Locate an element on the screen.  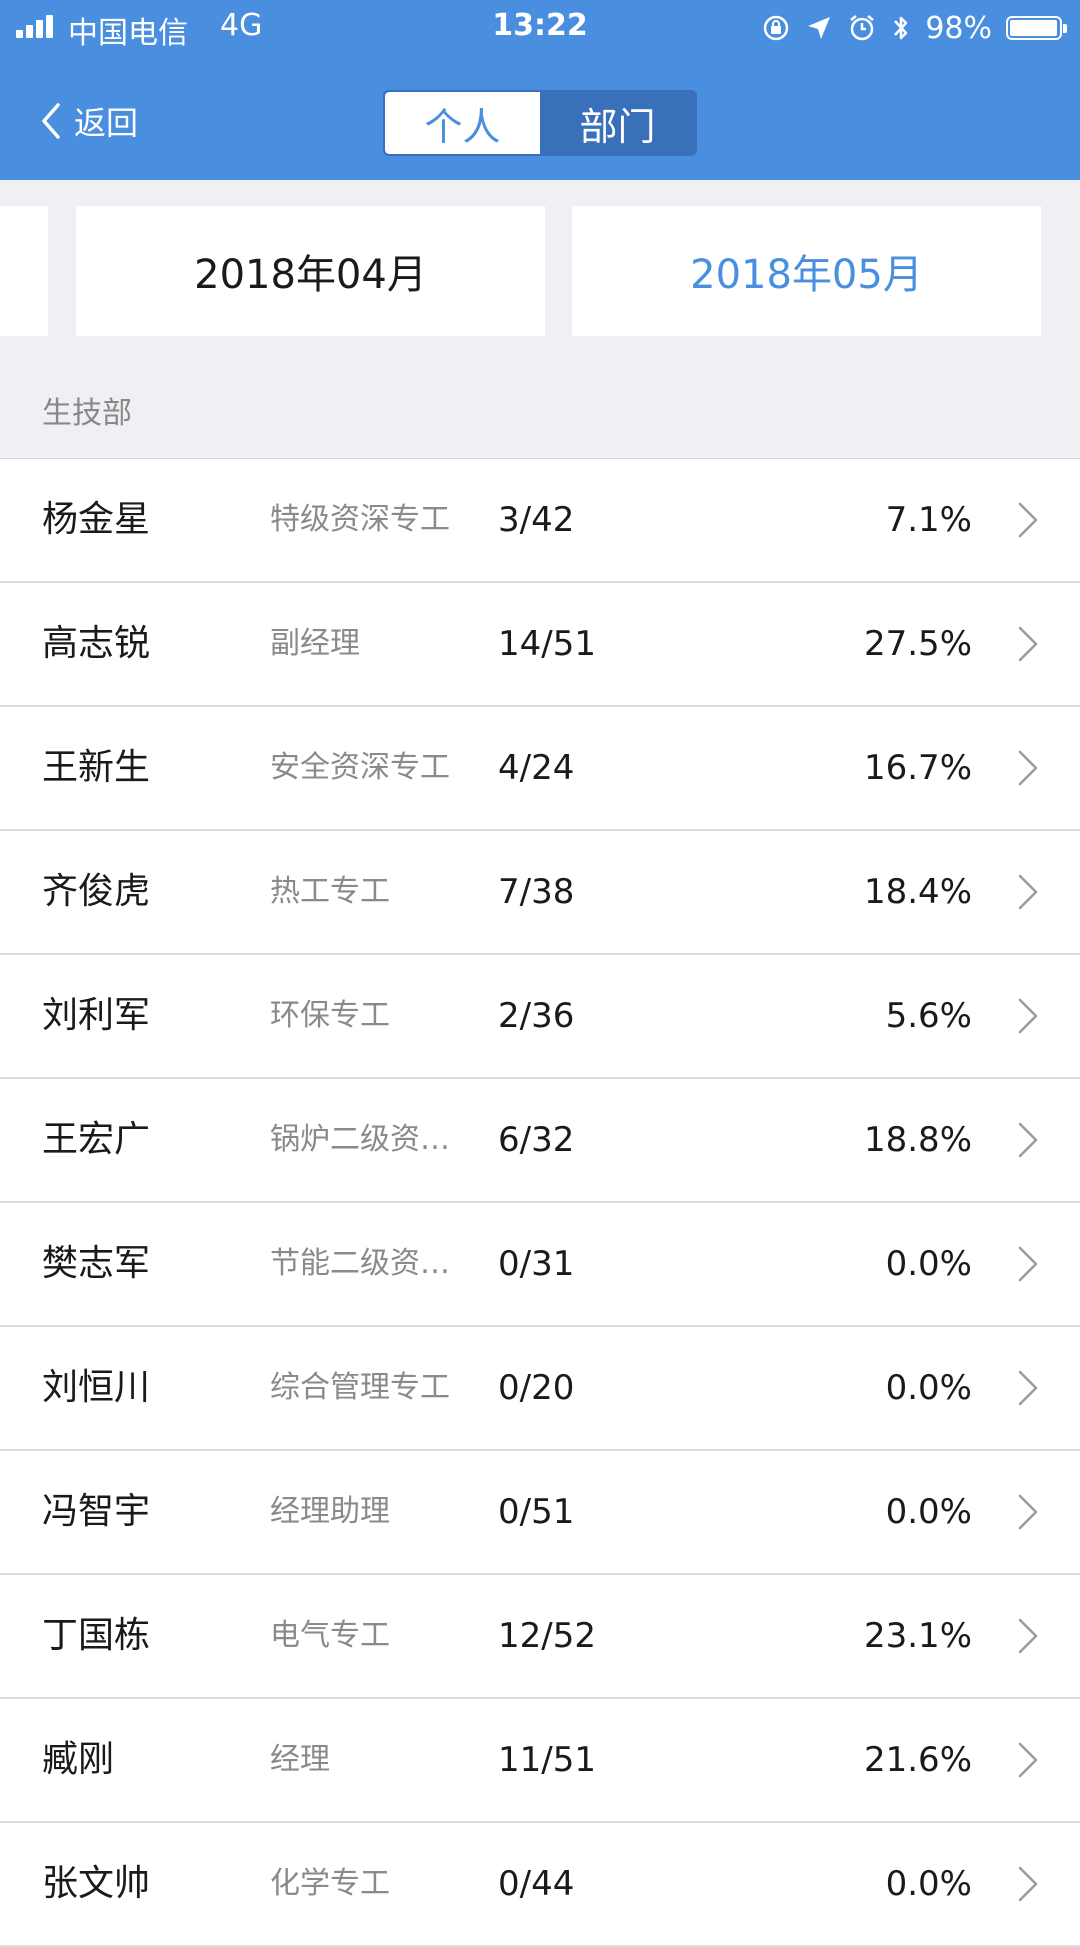
battery-percent: 98% is located at coordinates (958, 28).